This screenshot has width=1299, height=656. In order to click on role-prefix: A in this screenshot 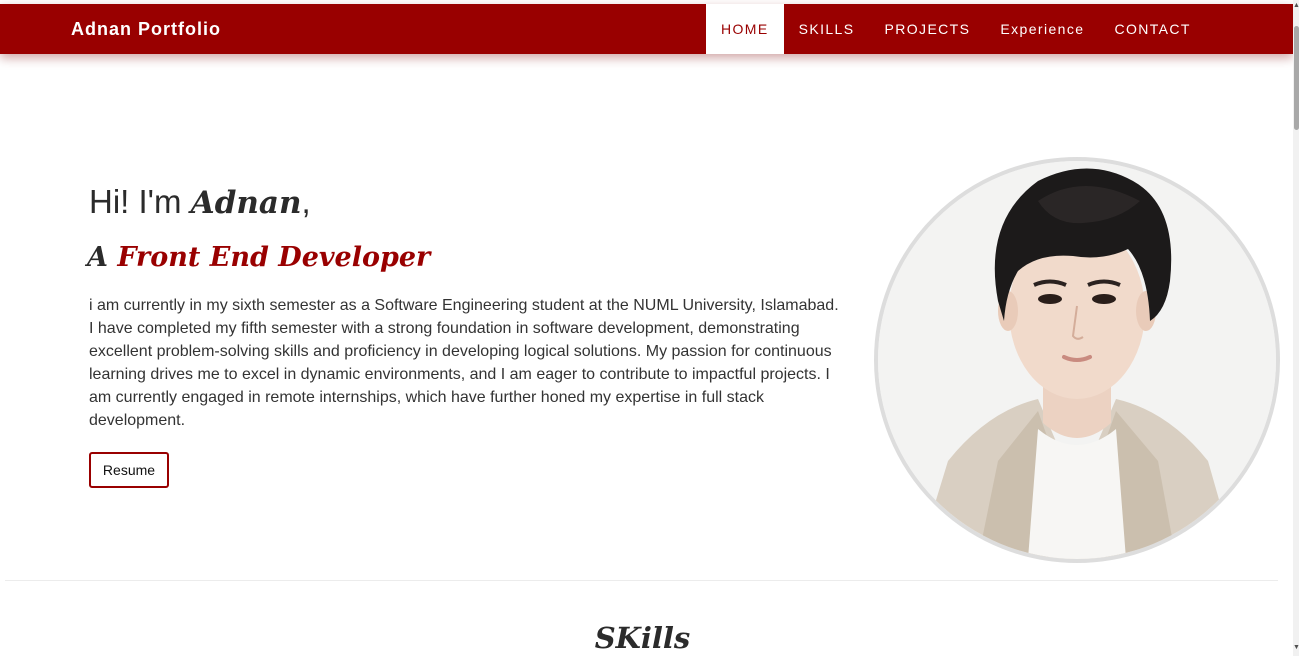, I will do `click(102, 257)`.